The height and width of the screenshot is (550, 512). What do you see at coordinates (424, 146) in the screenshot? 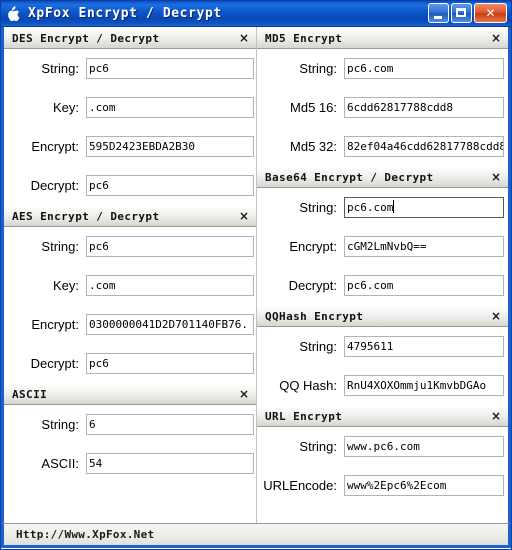
I see `input-md5-32: 82ef04a46cdd62817788cdd8` at bounding box center [424, 146].